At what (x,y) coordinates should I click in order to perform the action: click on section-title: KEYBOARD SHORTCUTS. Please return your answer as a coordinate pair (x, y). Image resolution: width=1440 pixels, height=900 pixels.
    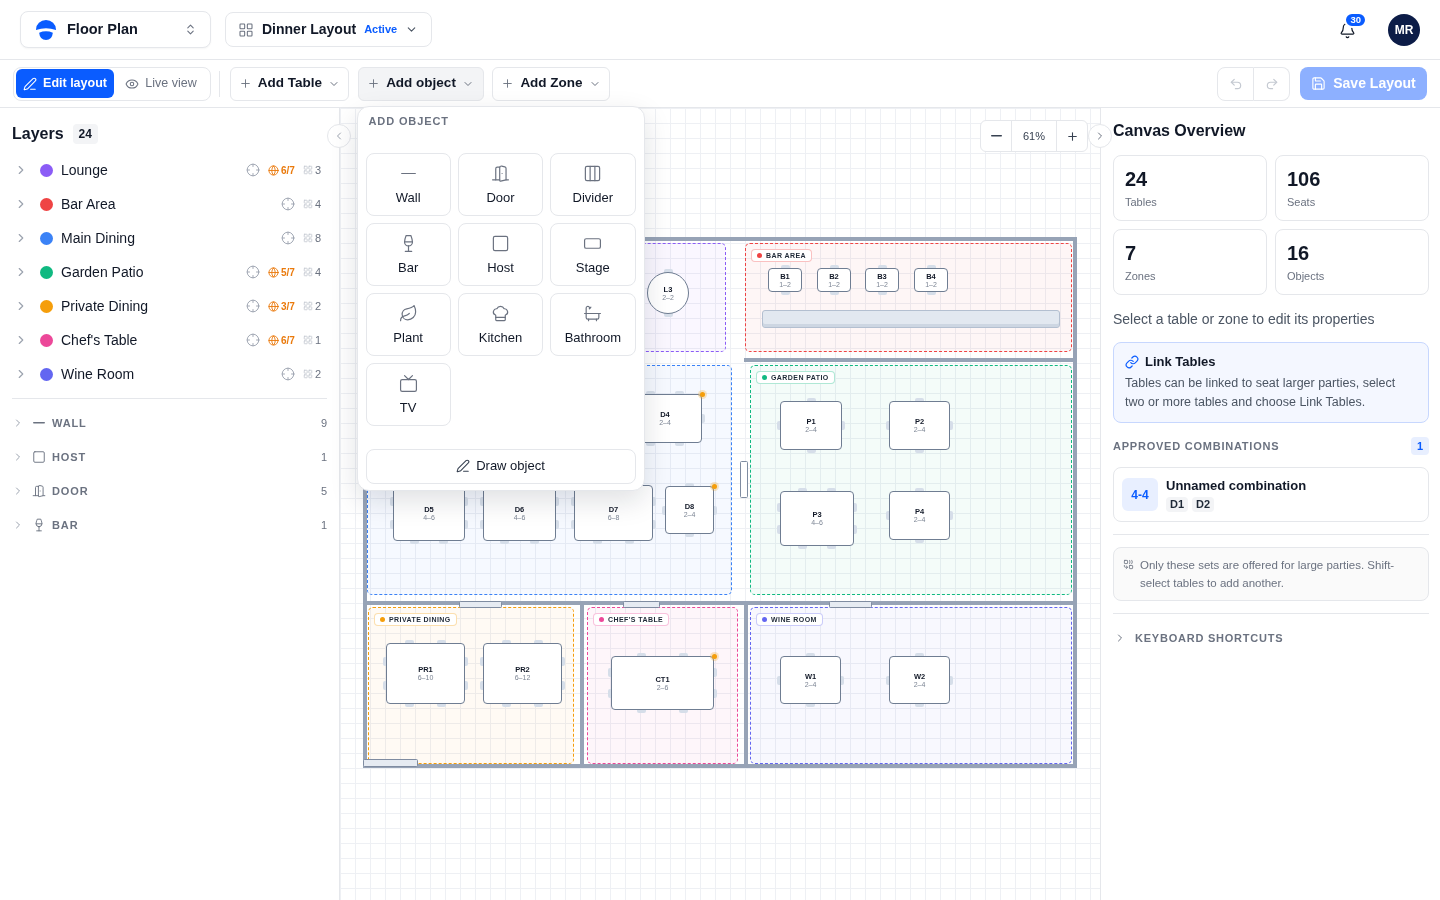
    Looking at the image, I should click on (1209, 638).